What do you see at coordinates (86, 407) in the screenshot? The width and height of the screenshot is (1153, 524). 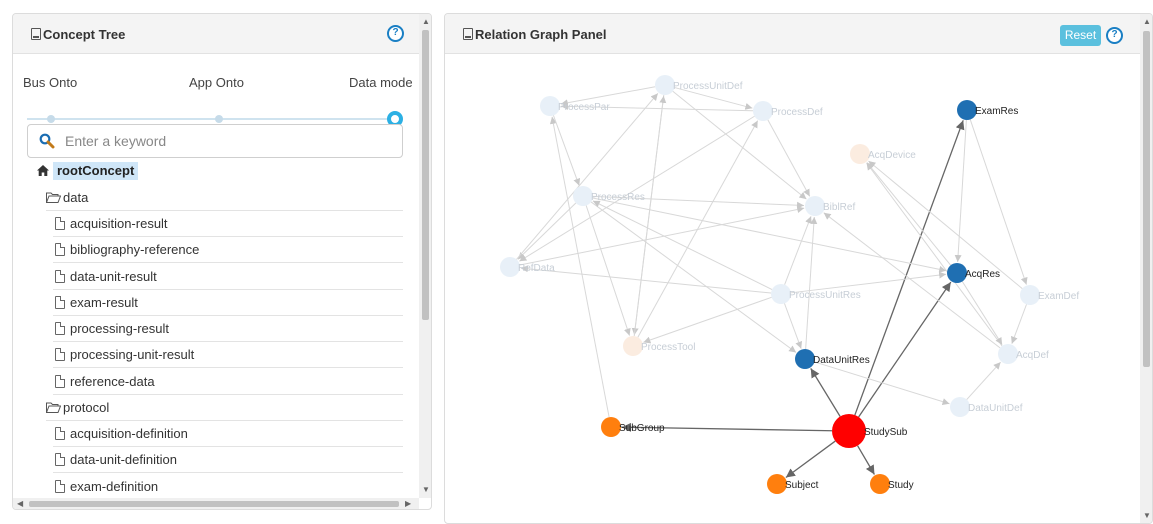 I see `tree-folder-label: protocol` at bounding box center [86, 407].